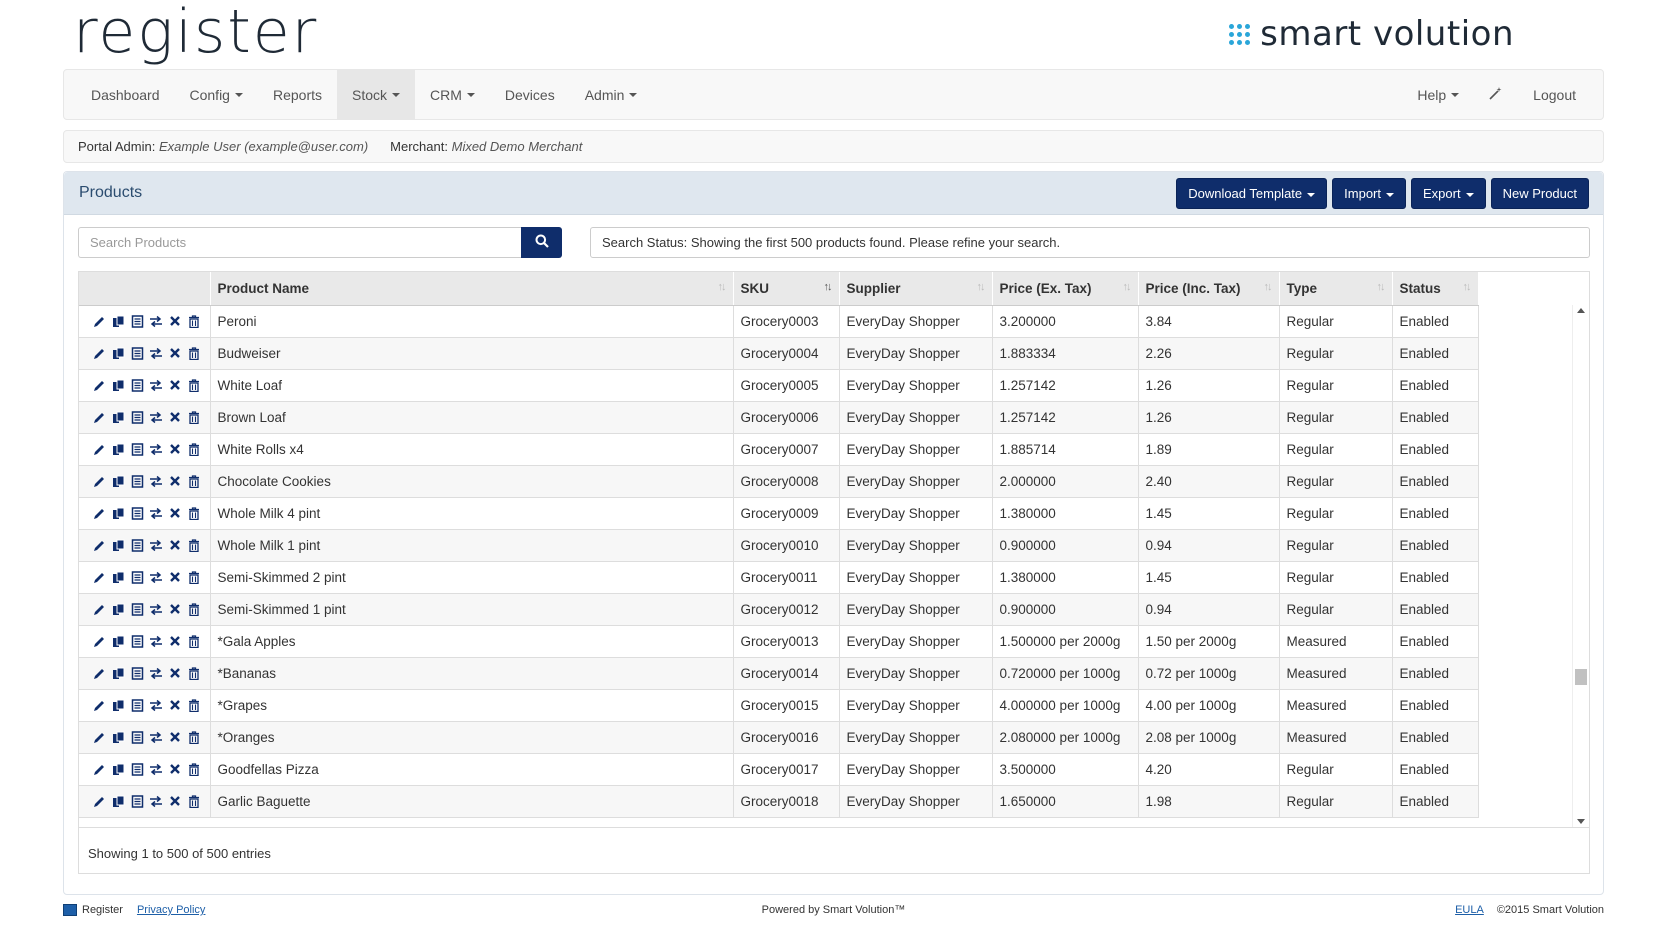 The image size is (1664, 930). What do you see at coordinates (1581, 821) in the screenshot?
I see `scroll-down-arrow-icon` at bounding box center [1581, 821].